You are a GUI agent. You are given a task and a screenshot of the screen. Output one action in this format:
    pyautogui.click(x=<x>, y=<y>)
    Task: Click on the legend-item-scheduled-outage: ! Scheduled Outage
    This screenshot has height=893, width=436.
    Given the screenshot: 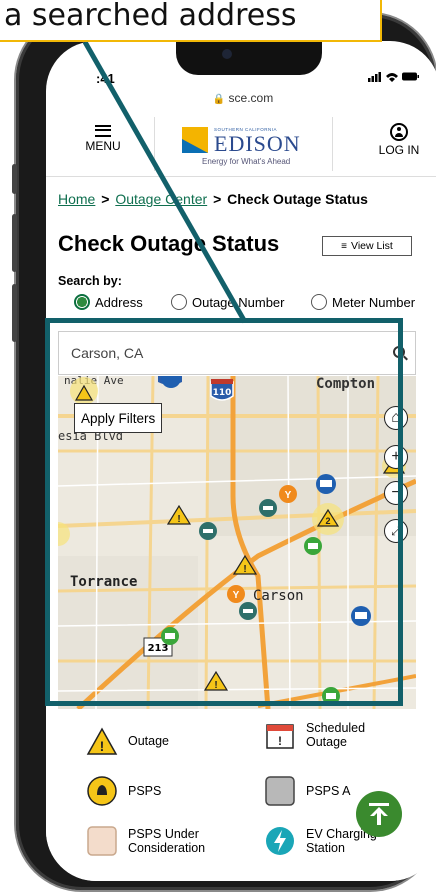 What is the action you would take?
    pyautogui.click(x=334, y=735)
    